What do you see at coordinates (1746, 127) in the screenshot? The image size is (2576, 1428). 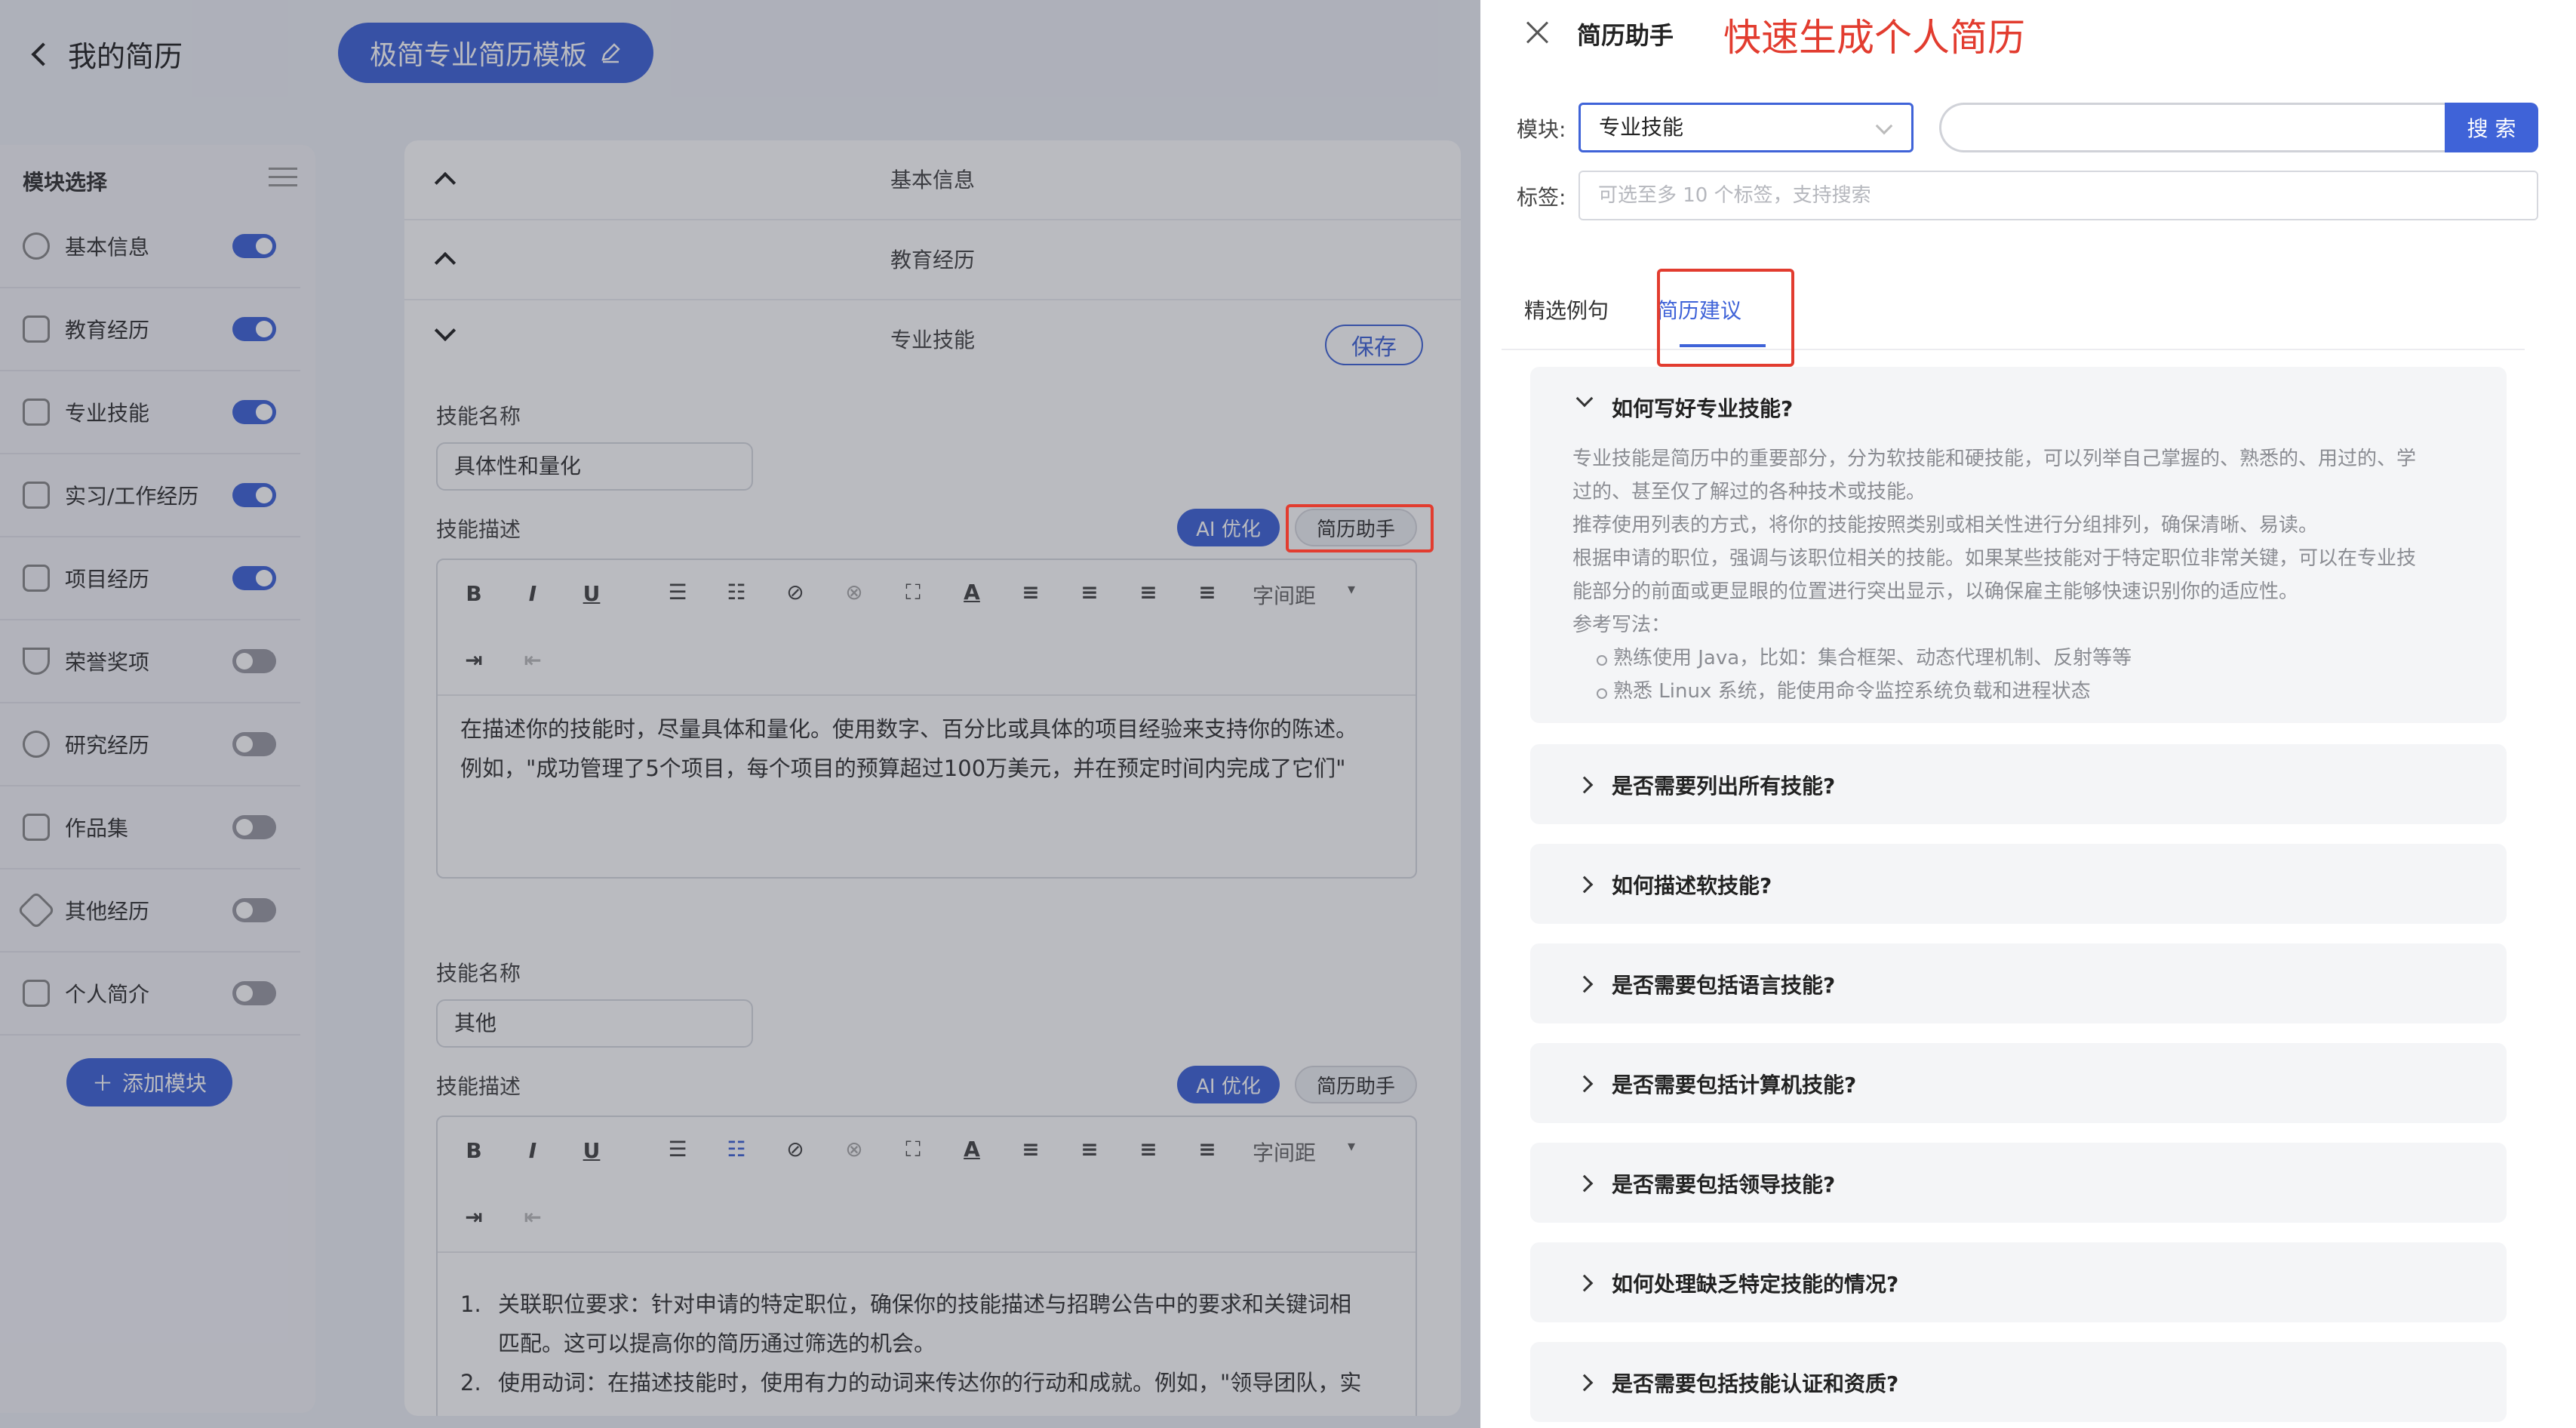 I see `module-select: 专业技能` at bounding box center [1746, 127].